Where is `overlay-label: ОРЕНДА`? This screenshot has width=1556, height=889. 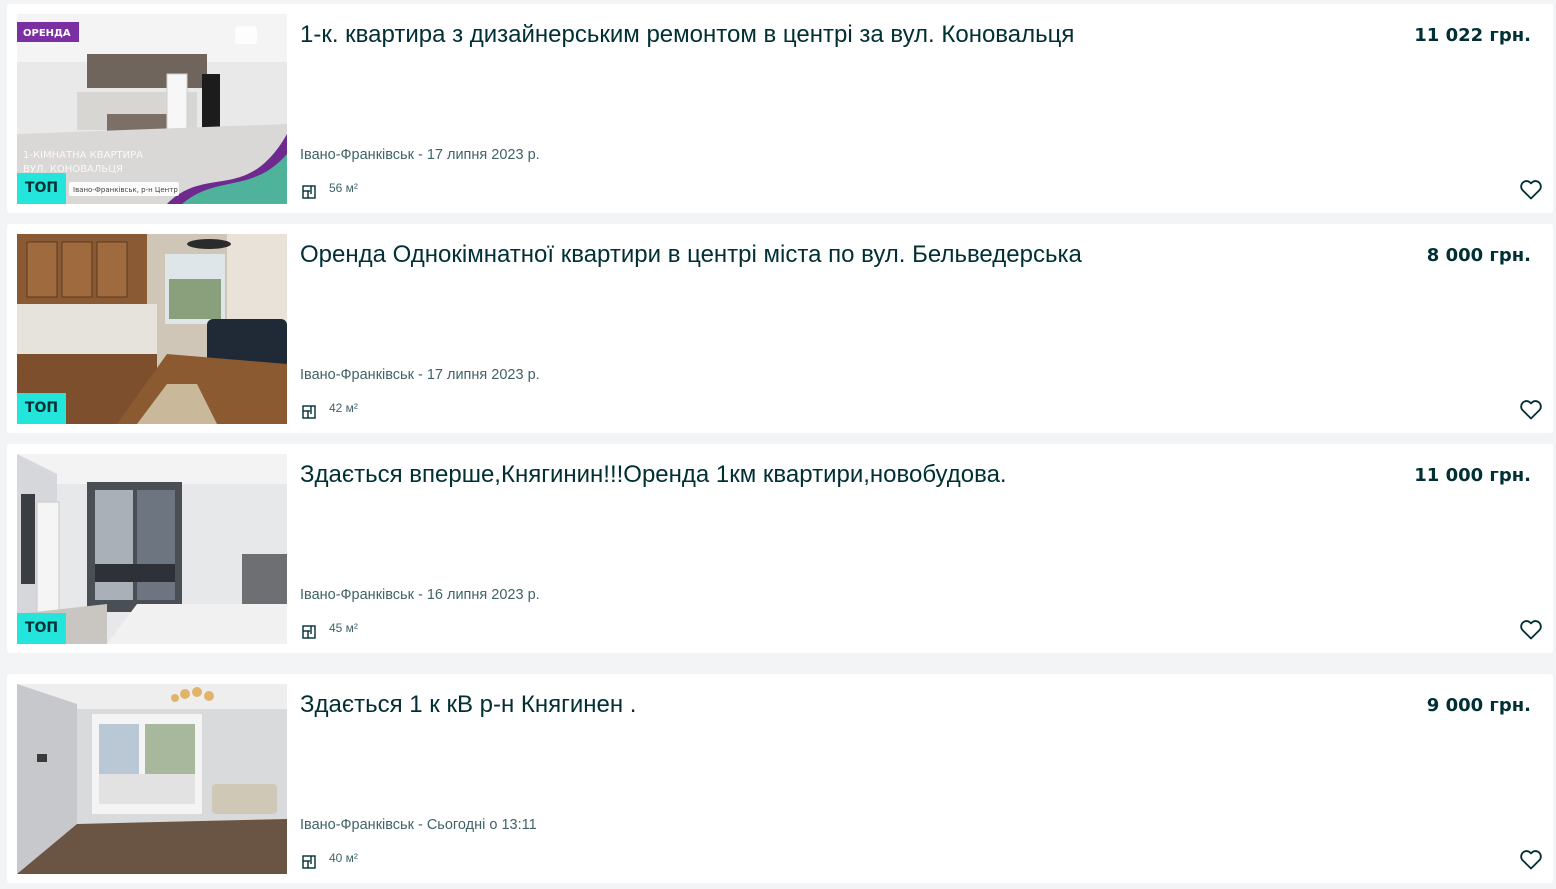
overlay-label: ОРЕНДА is located at coordinates (47, 33).